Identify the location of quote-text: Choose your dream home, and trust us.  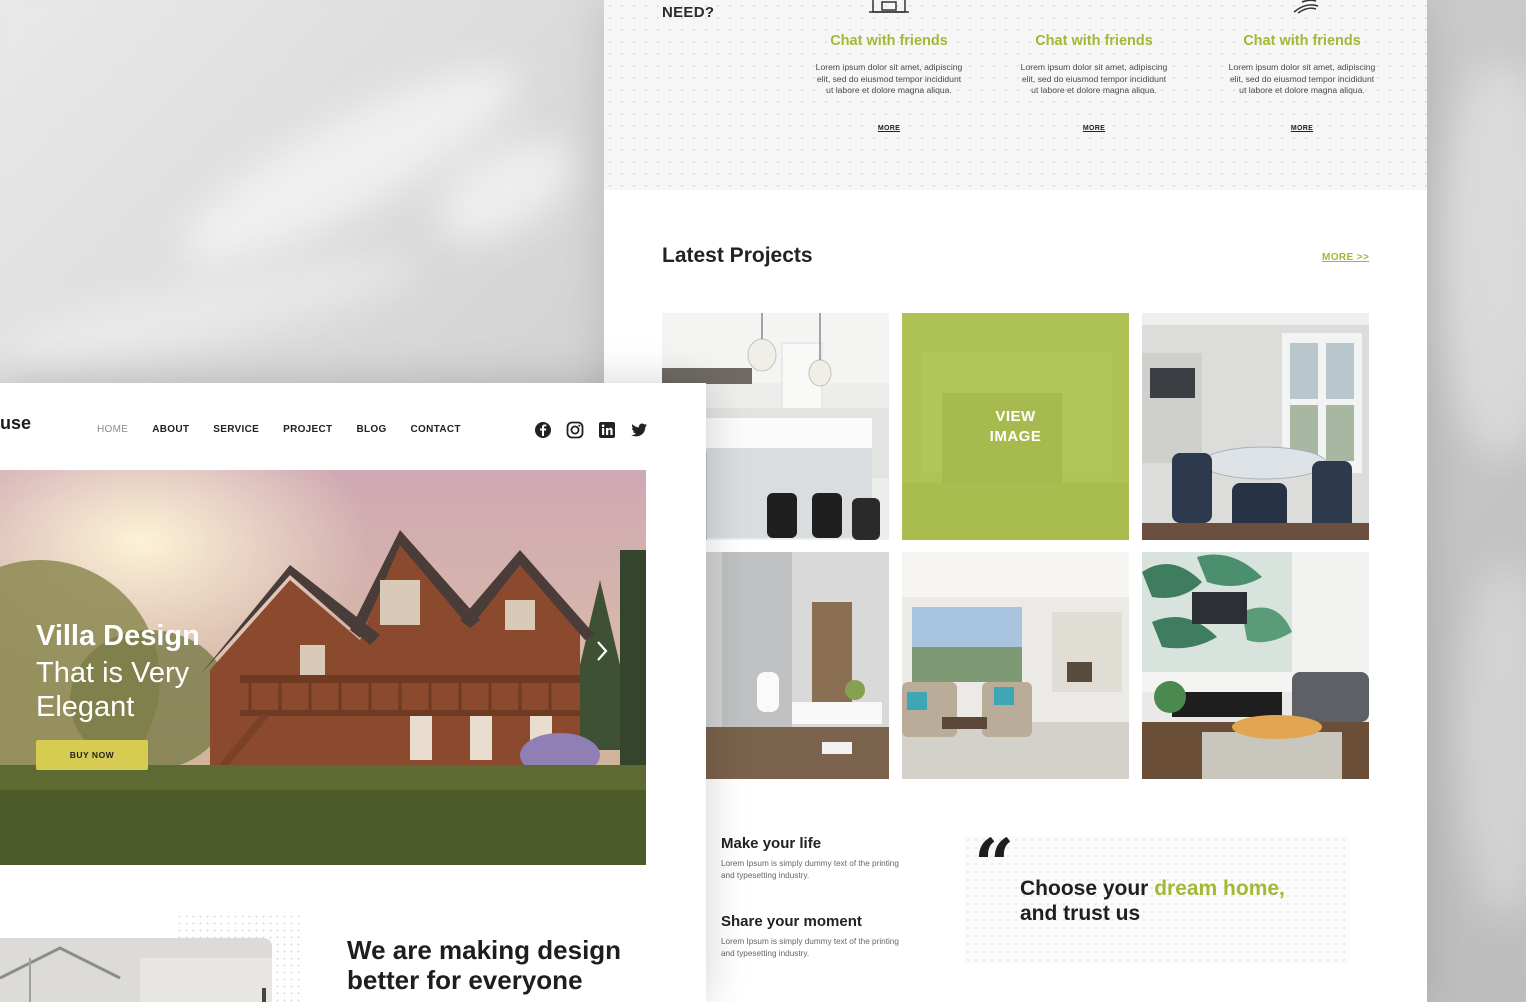
(1180, 901).